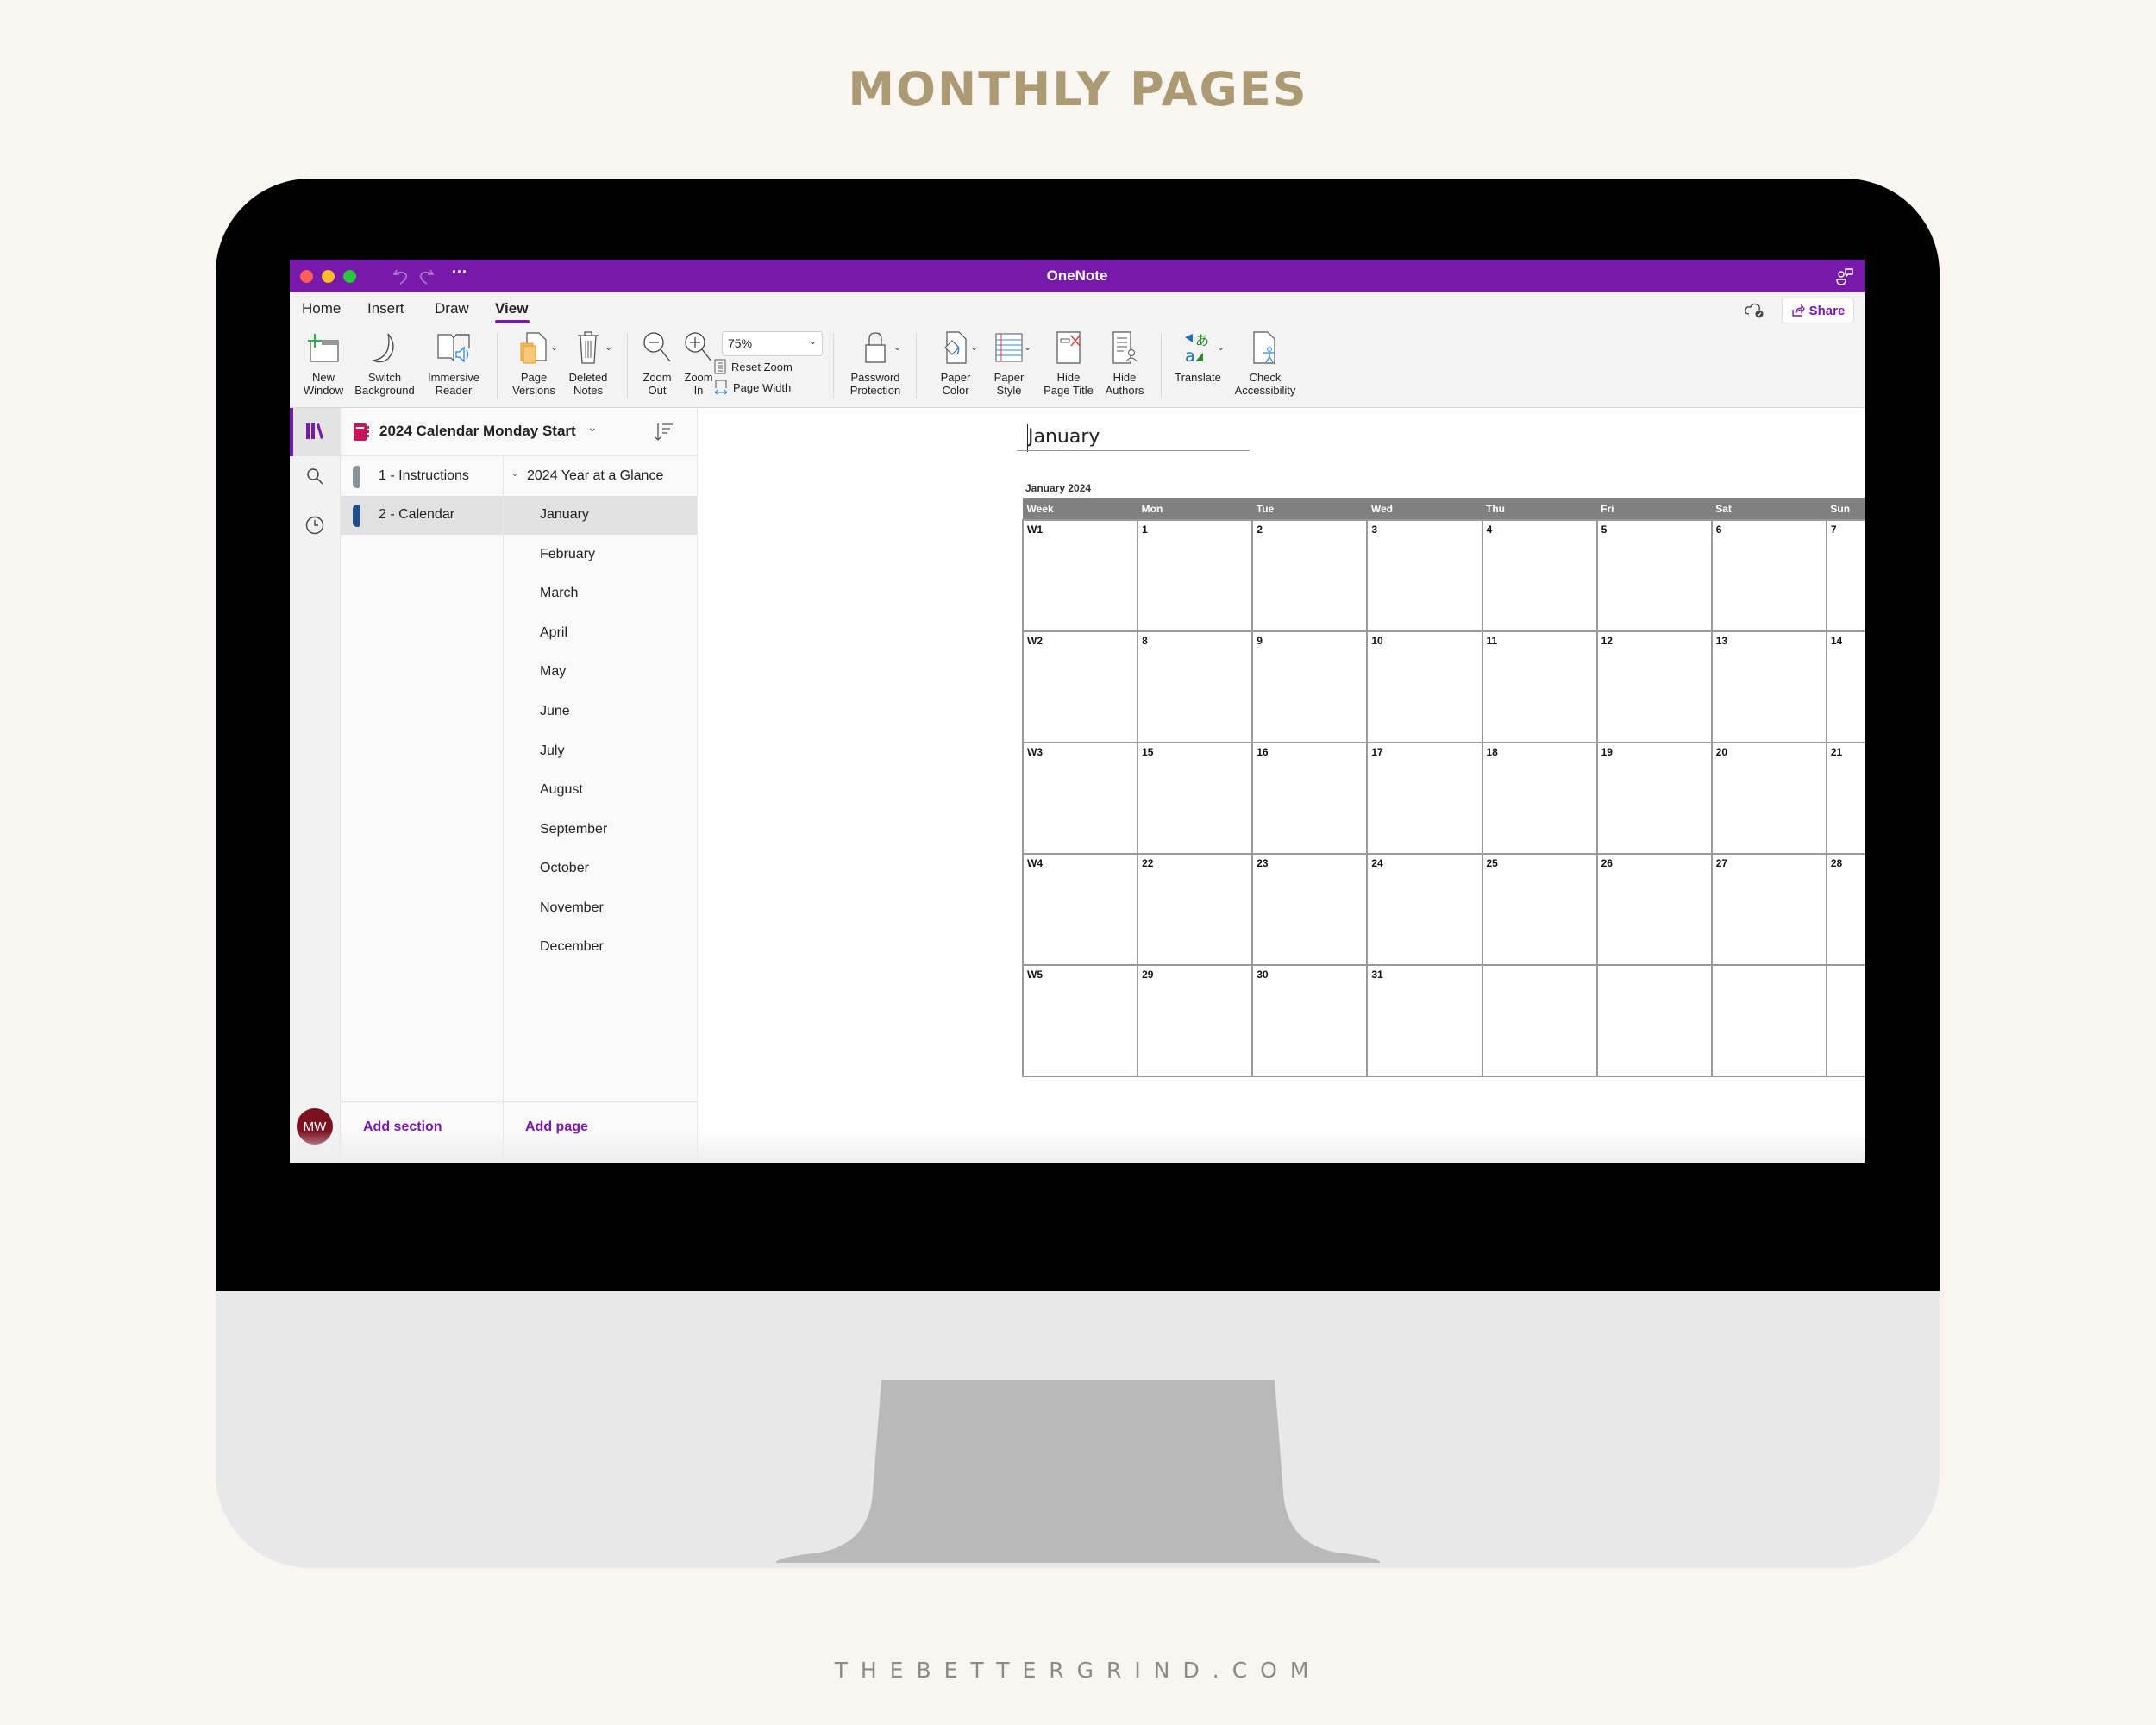 This screenshot has height=1725, width=2156. I want to click on paper-color-dropdown-icon: ⌄, so click(974, 347).